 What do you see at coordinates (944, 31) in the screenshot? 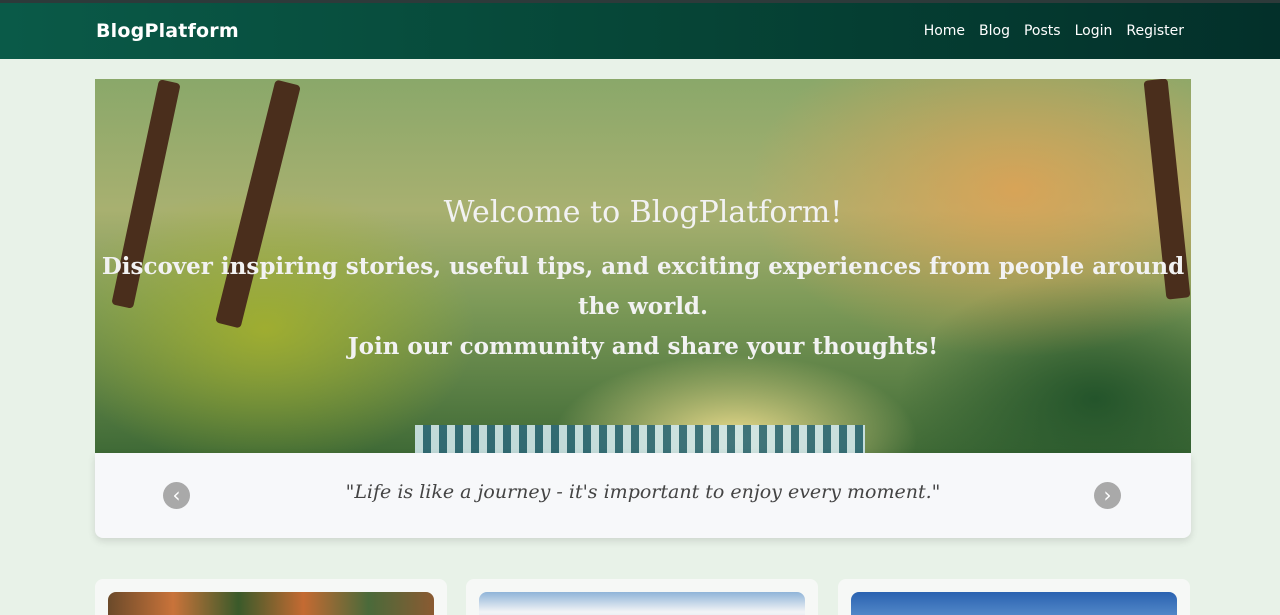
I see `nav-home-link: Home` at bounding box center [944, 31].